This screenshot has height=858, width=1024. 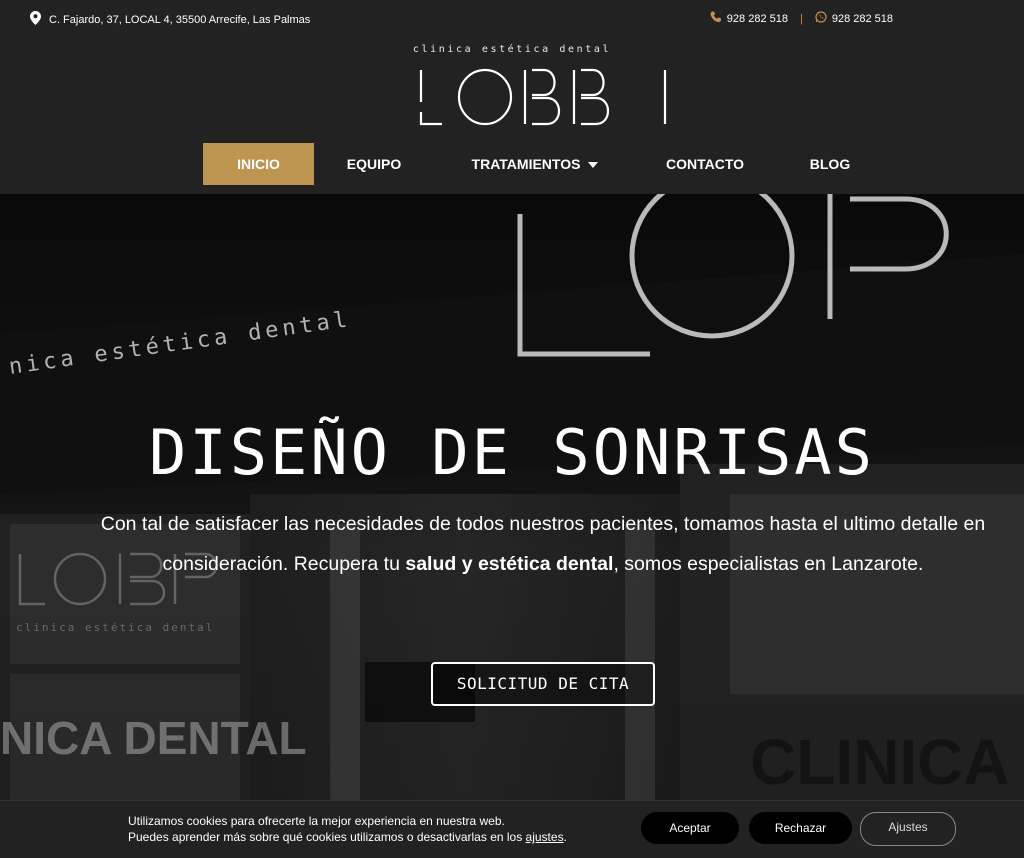 What do you see at coordinates (800, 828) in the screenshot?
I see `cookie-reject-button: Rechazar` at bounding box center [800, 828].